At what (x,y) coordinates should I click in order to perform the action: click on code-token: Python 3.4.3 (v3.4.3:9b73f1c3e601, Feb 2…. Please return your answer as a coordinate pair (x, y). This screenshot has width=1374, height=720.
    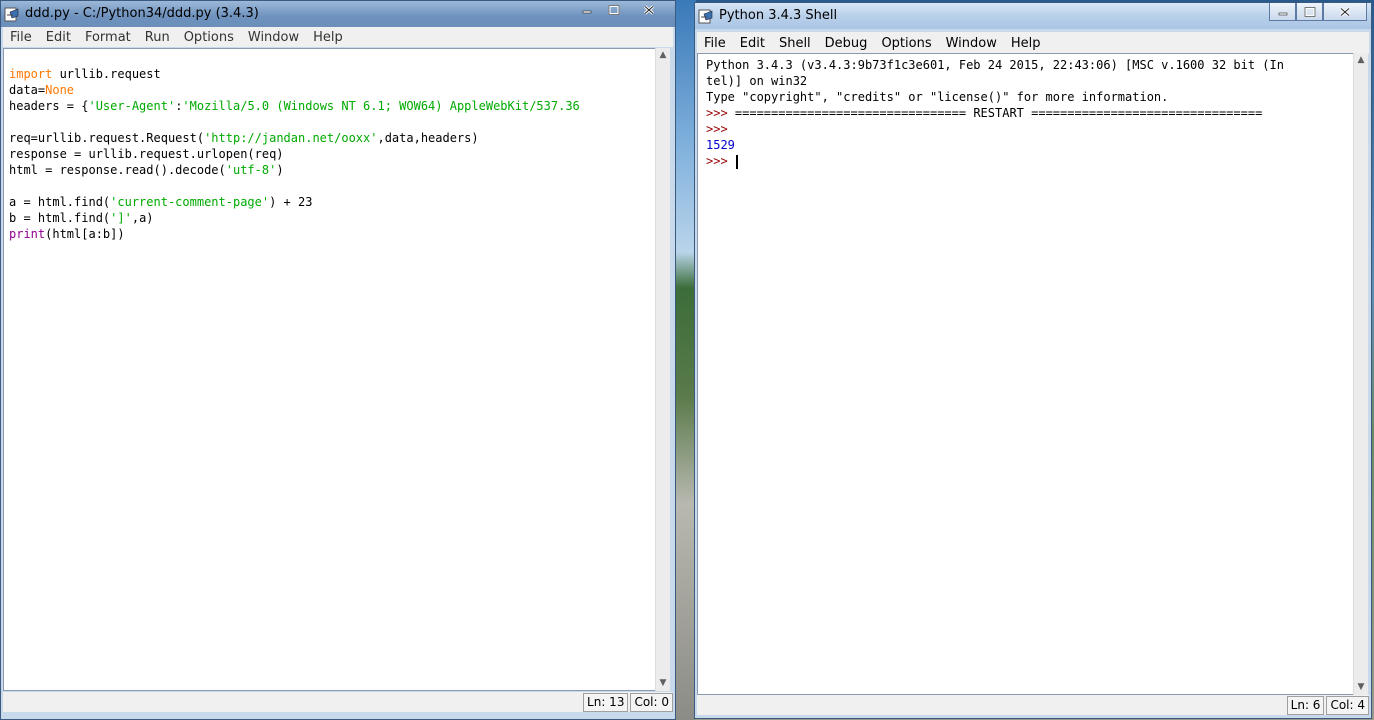
    Looking at the image, I should click on (995, 65).